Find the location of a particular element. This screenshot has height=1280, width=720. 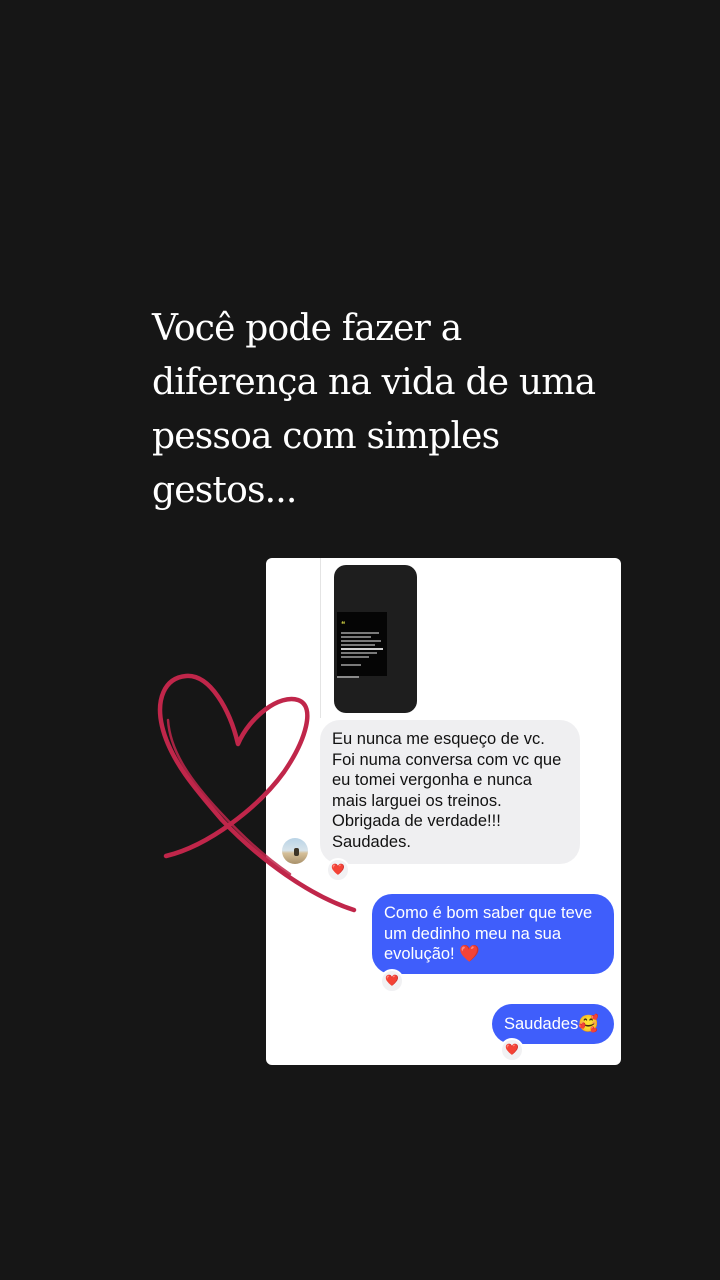

avatar-figure is located at coordinates (296, 852).